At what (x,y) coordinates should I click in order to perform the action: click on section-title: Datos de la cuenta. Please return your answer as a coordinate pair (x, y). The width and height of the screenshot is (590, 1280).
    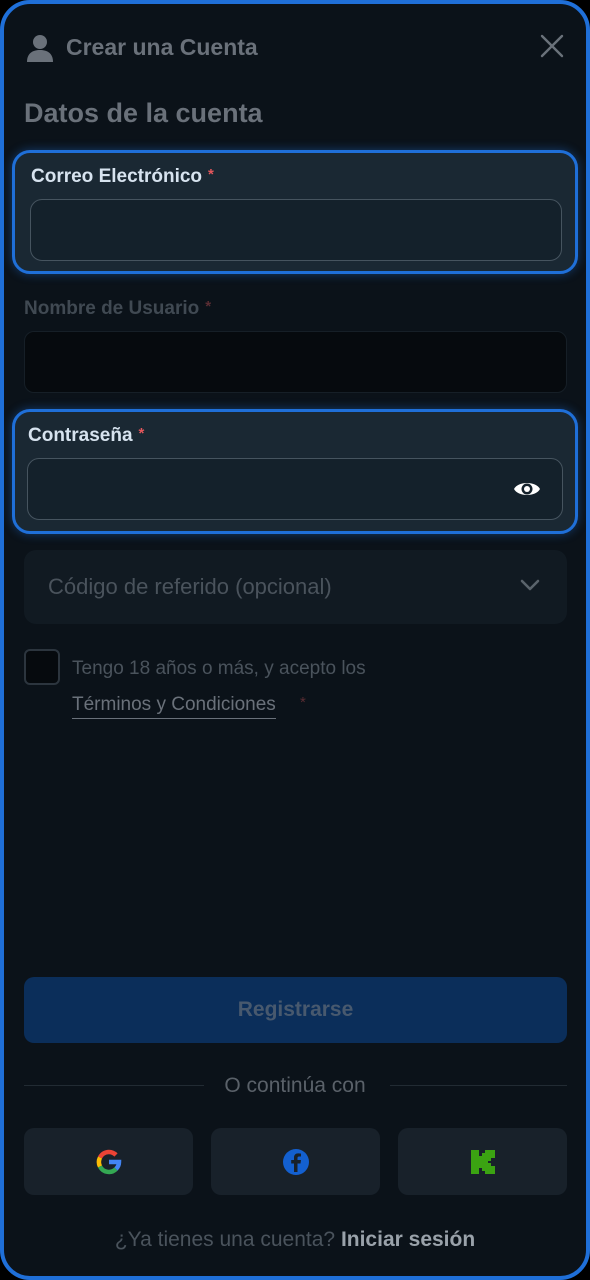
    Looking at the image, I should click on (143, 113).